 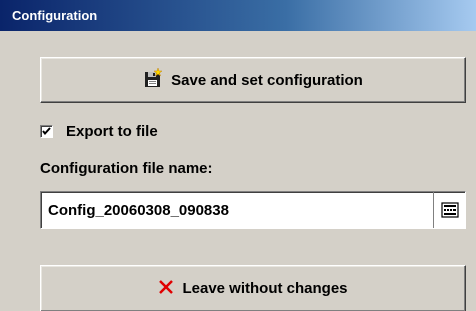 I want to click on window-title: Configuration, so click(x=55, y=15).